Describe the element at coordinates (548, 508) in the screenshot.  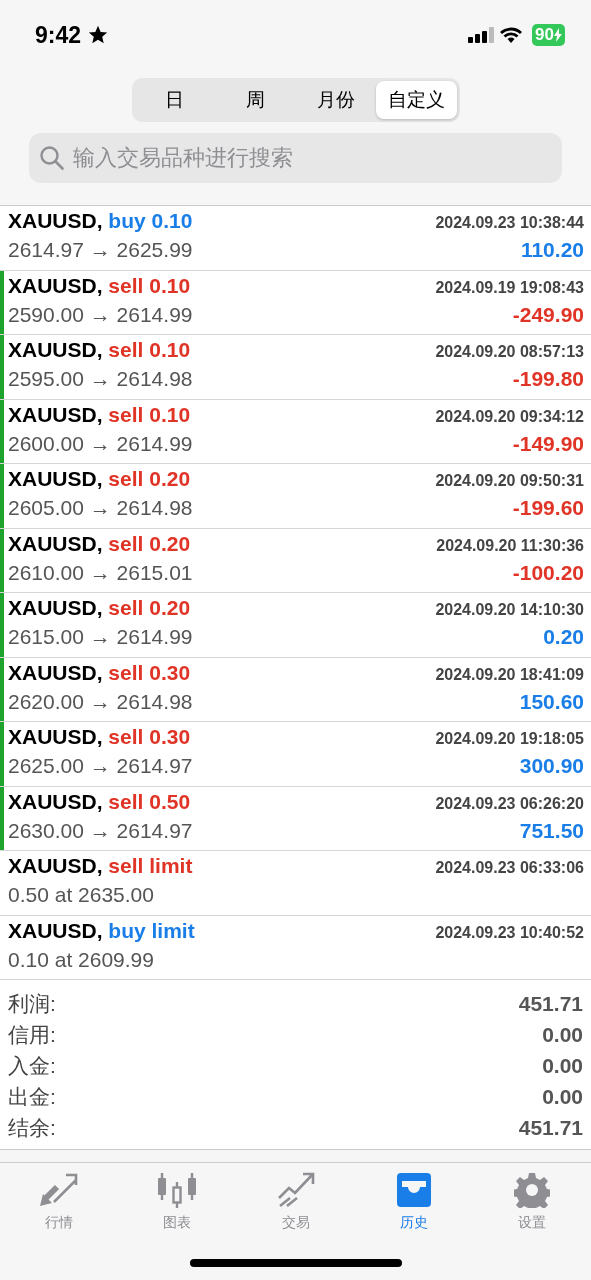
I see `profit-value: -199.60` at that location.